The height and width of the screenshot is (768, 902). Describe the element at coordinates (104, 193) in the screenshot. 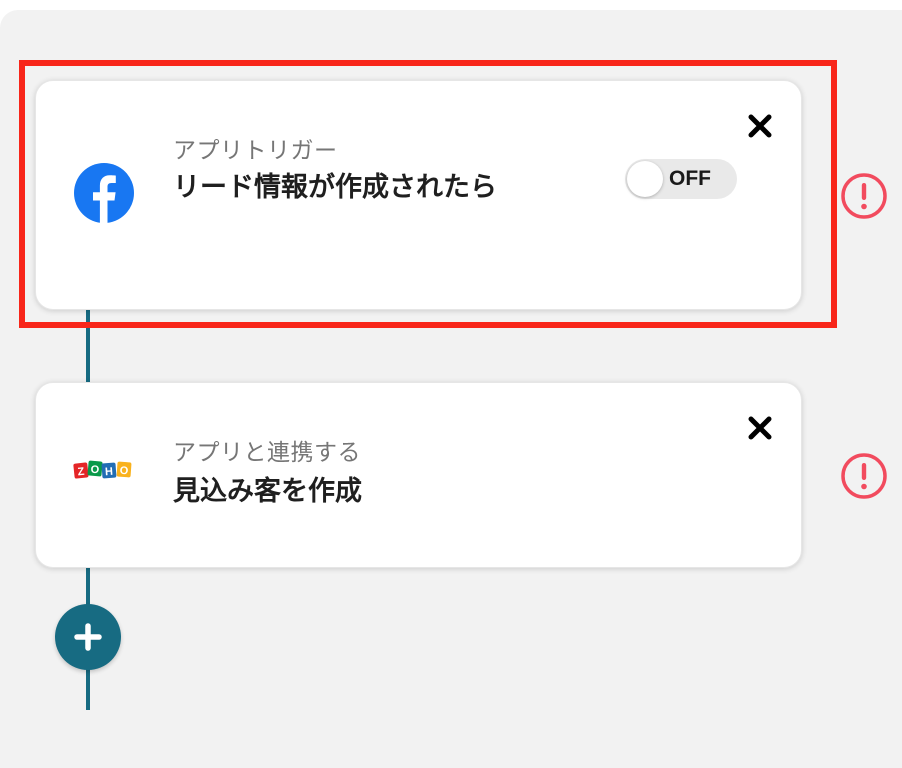

I see `facebook-icon` at that location.